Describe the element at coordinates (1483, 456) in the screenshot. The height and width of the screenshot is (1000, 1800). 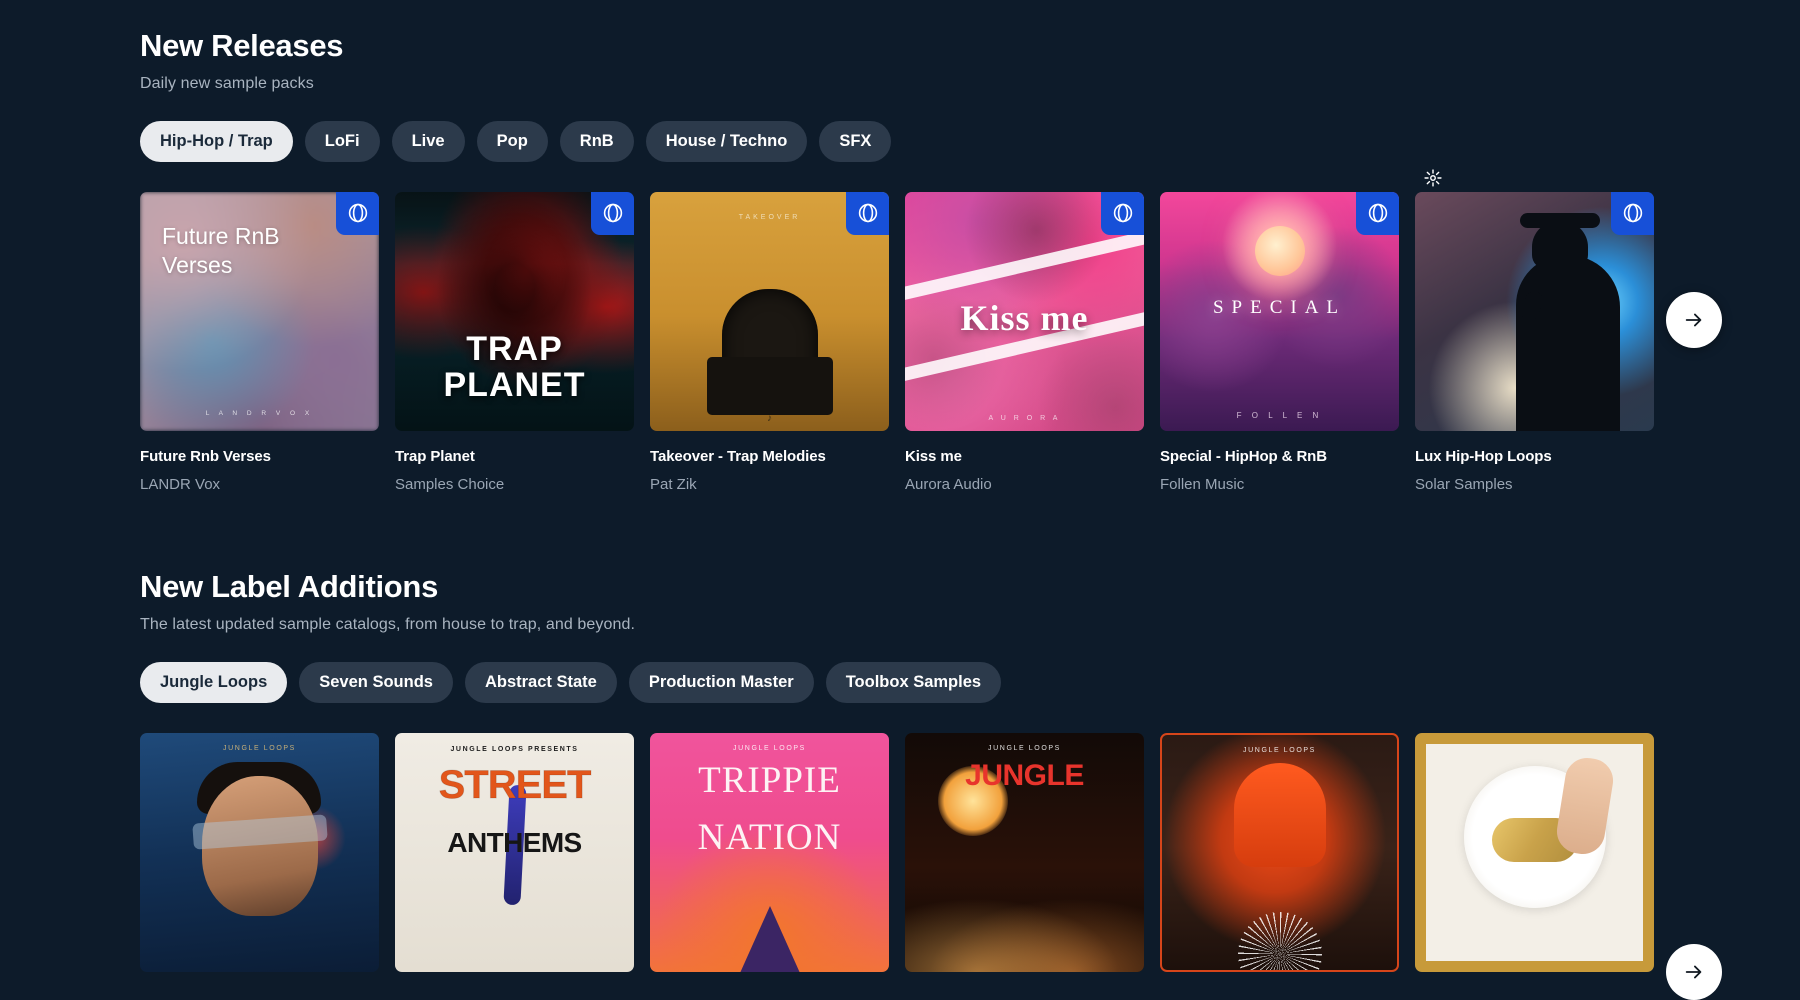
I see `pack-title: Lux Hip-Hop Loops` at that location.